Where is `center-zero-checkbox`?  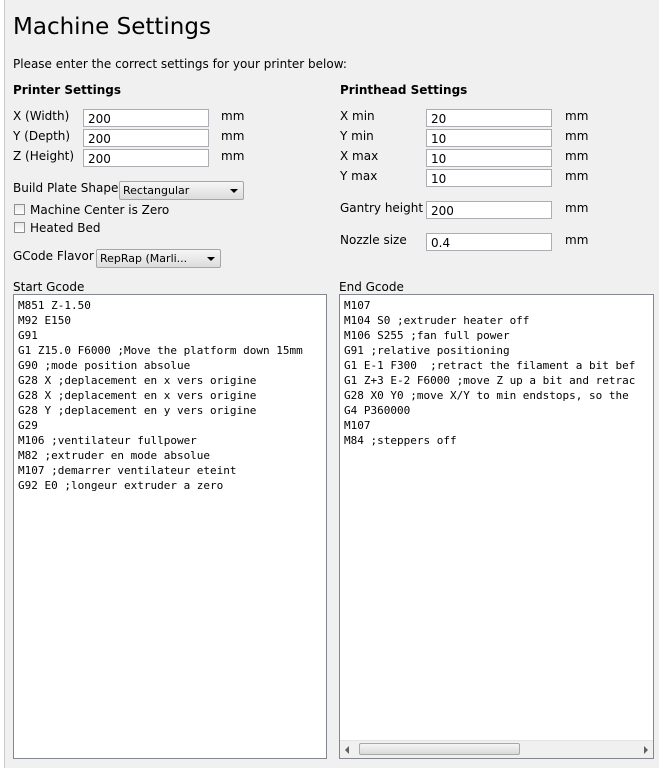
center-zero-checkbox is located at coordinates (19, 209).